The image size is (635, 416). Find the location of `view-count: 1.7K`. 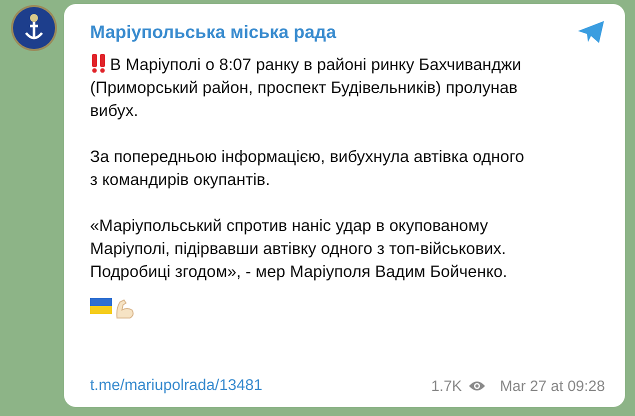

view-count: 1.7K is located at coordinates (446, 386).